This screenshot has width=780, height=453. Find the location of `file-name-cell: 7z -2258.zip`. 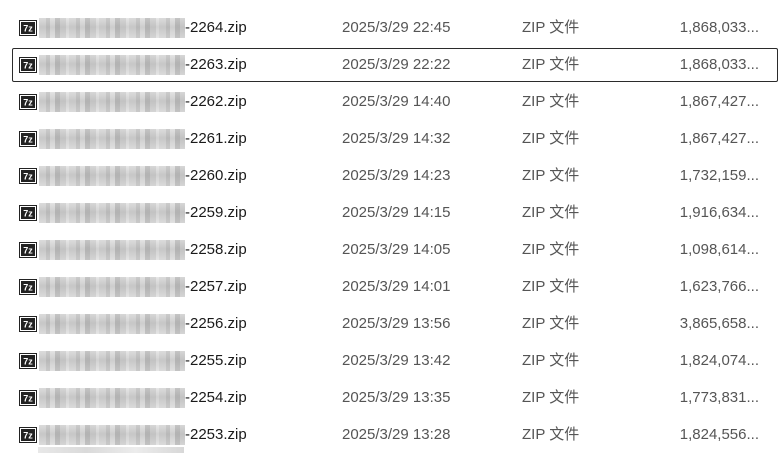

file-name-cell: 7z -2258.zip is located at coordinates (163, 250).